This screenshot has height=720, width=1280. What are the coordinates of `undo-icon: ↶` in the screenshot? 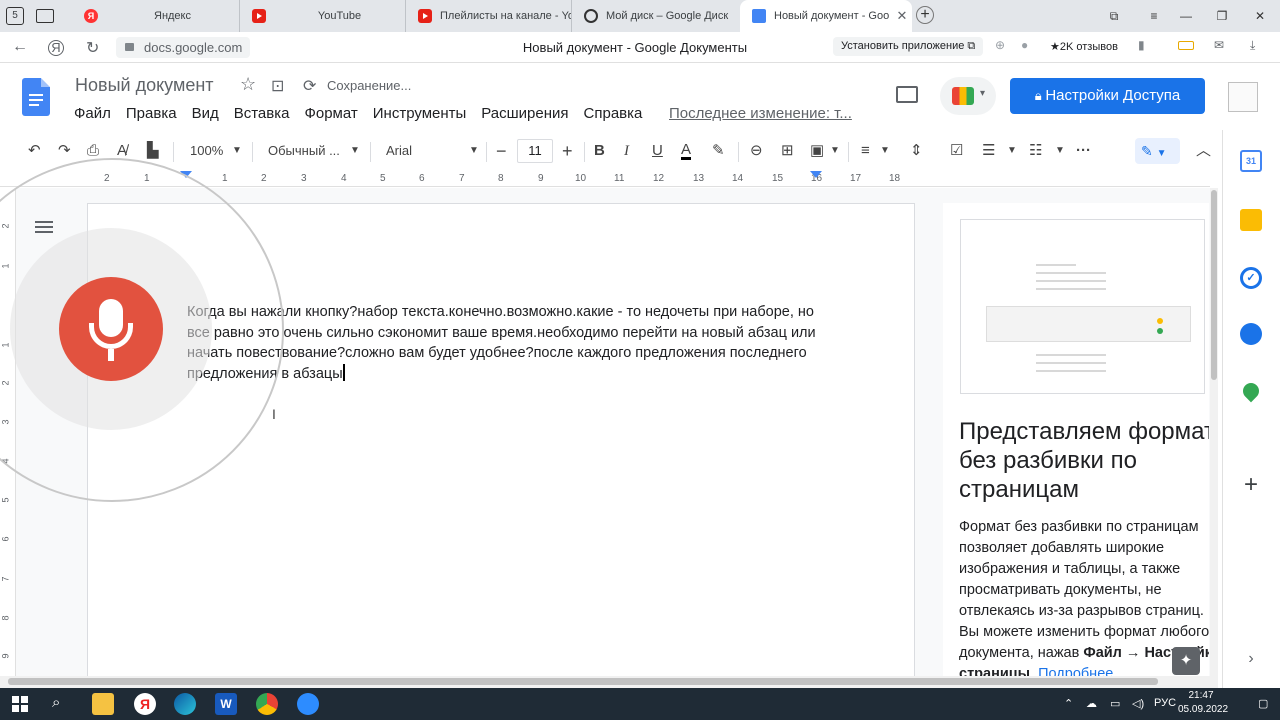 It's located at (34, 151).